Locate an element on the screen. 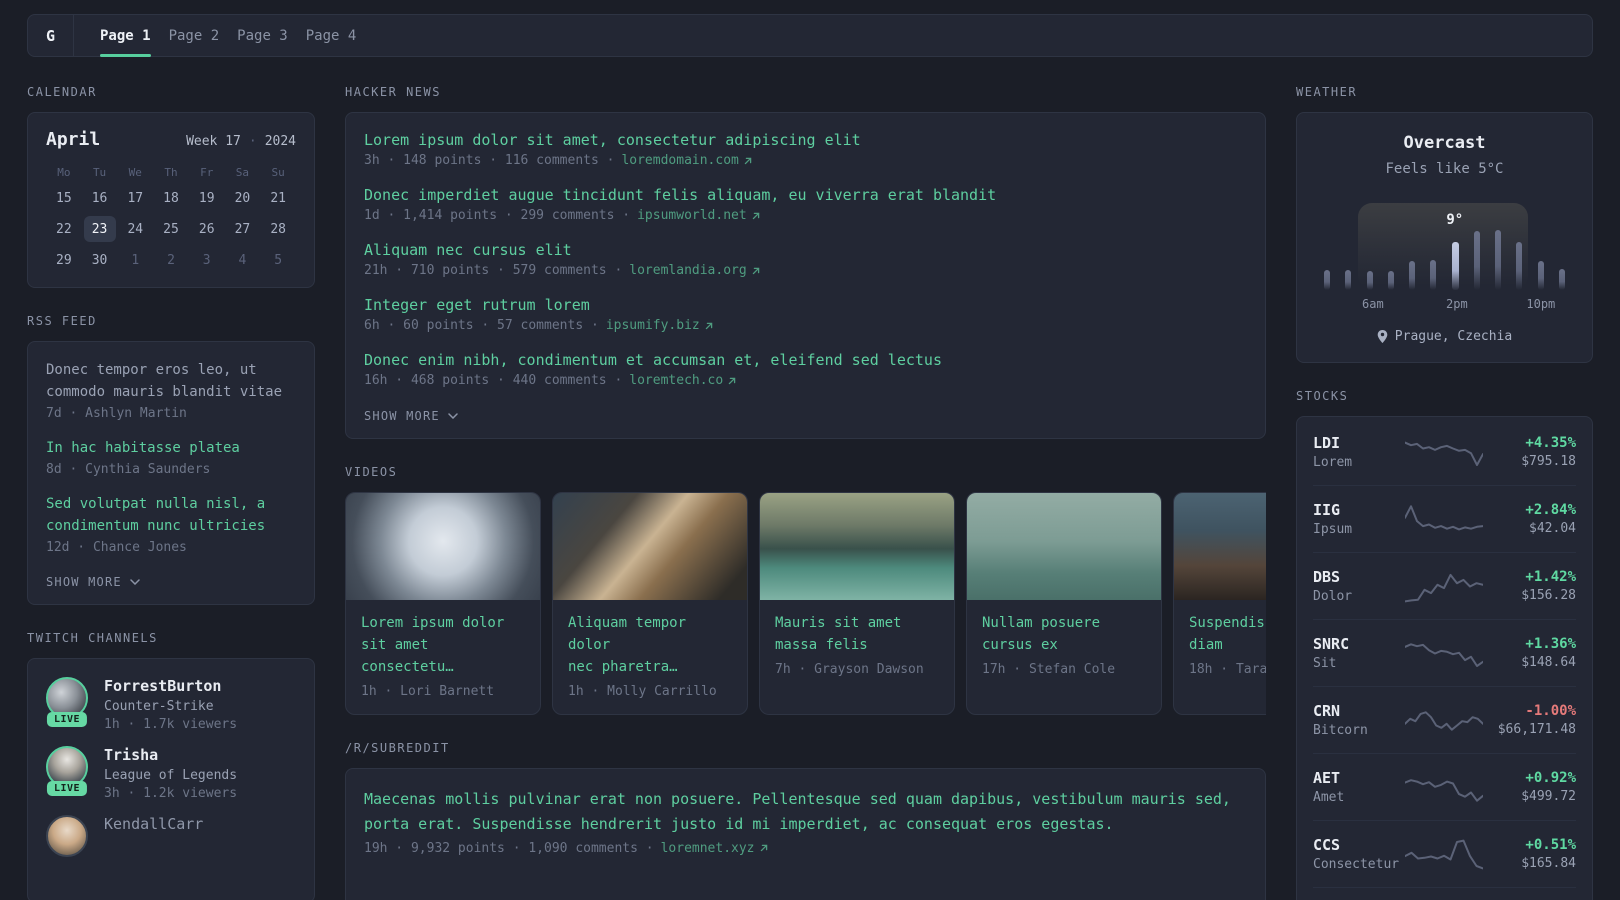 The width and height of the screenshot is (1620, 900). stock-row: CCS Consectetur +0.51% $165.84 is located at coordinates (1444, 853).